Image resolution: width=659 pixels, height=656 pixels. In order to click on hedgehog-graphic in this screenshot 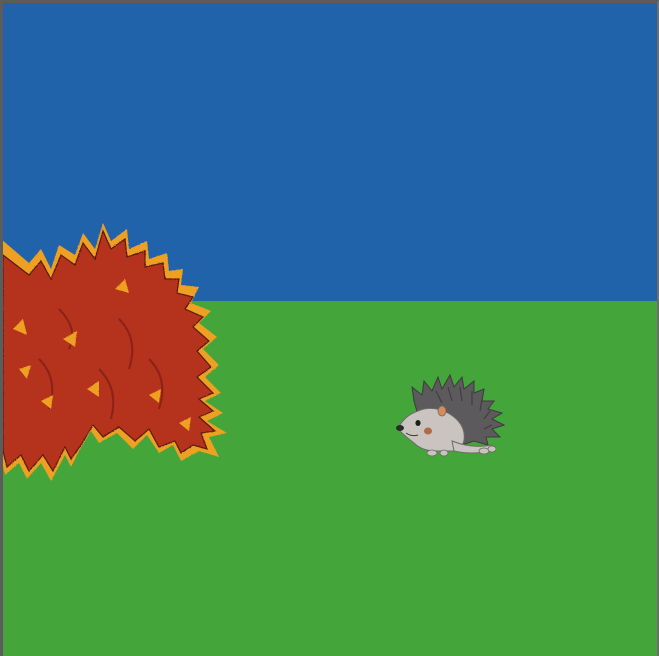, I will do `click(451, 415)`.